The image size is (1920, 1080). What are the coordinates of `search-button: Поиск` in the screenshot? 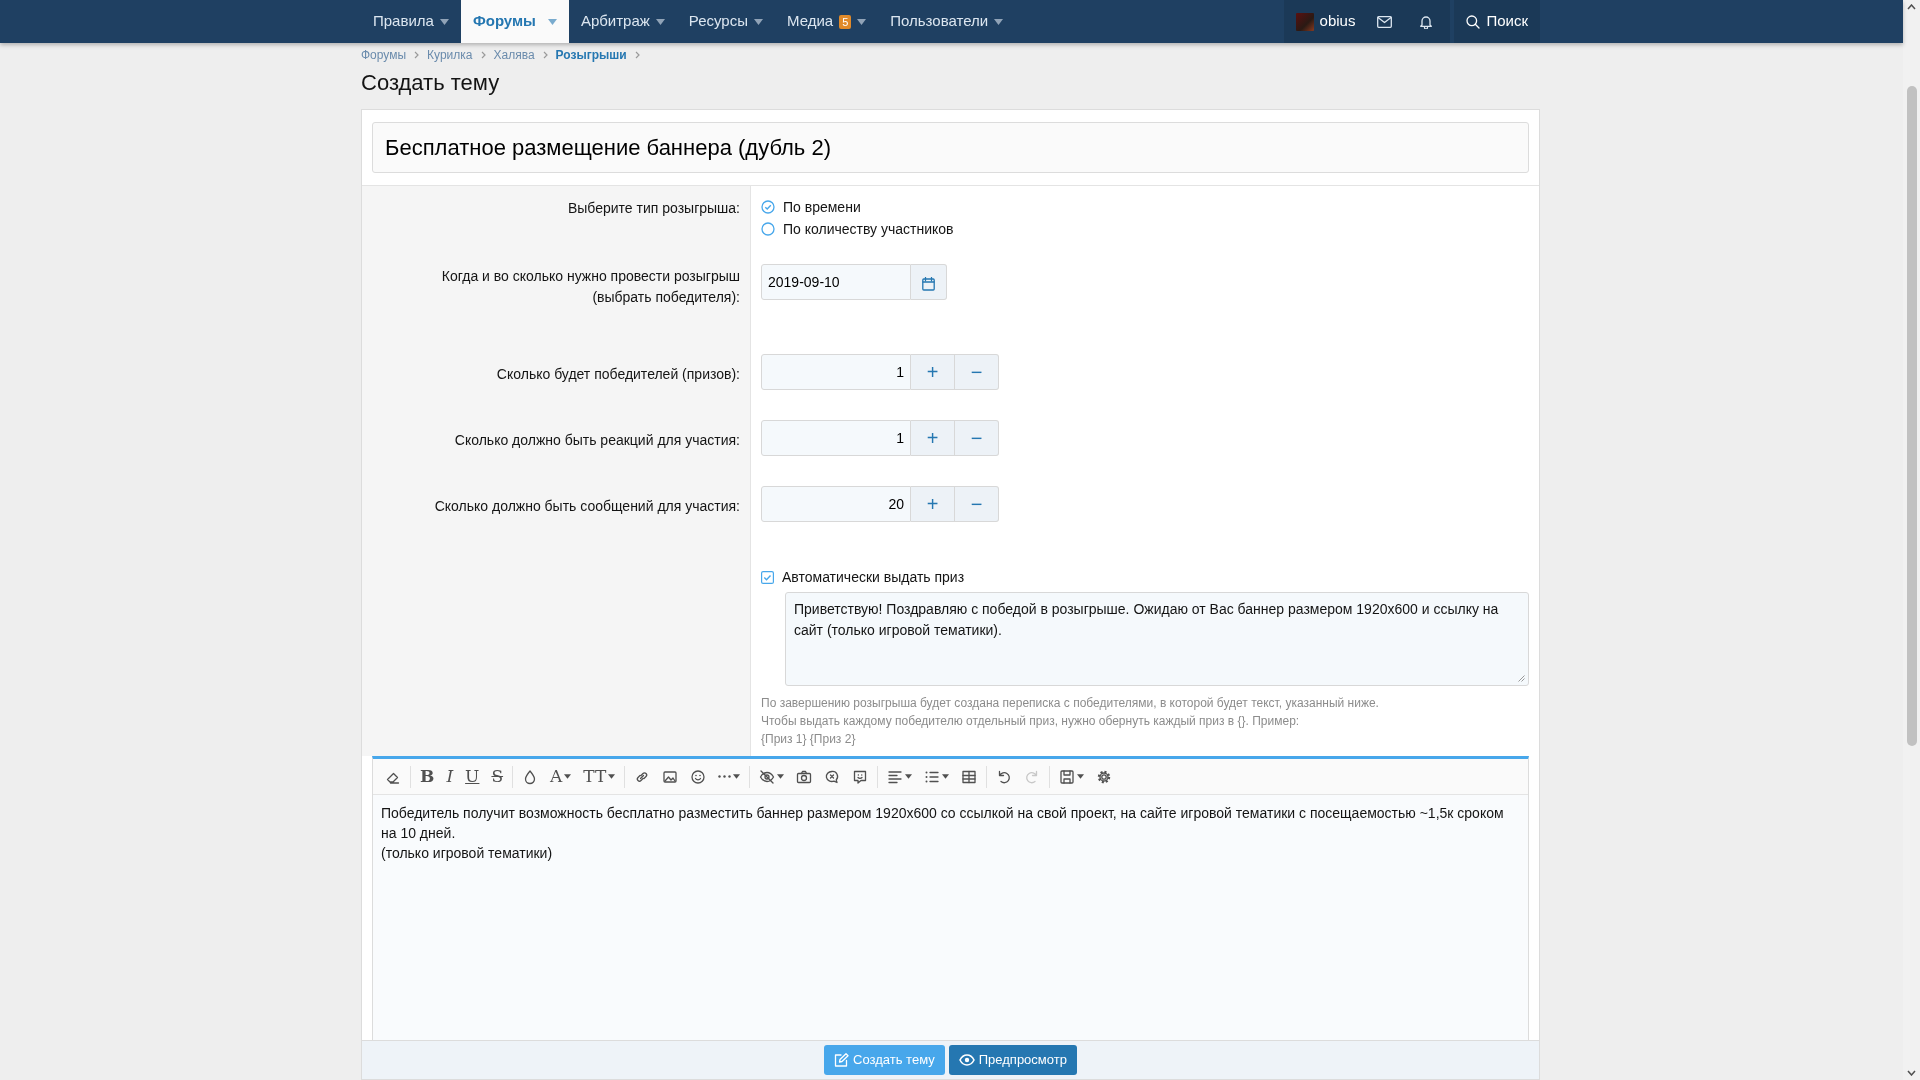 It's located at (1497, 21).